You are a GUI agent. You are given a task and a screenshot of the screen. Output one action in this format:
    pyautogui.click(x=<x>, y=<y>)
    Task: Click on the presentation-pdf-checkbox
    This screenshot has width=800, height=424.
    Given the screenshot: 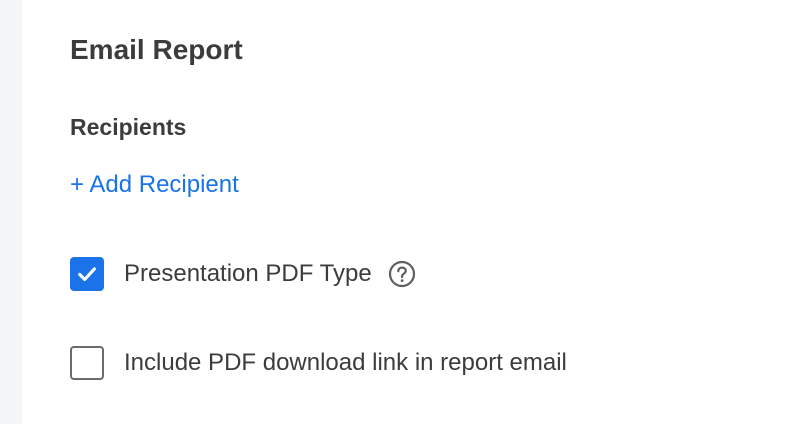 What is the action you would take?
    pyautogui.click(x=87, y=274)
    